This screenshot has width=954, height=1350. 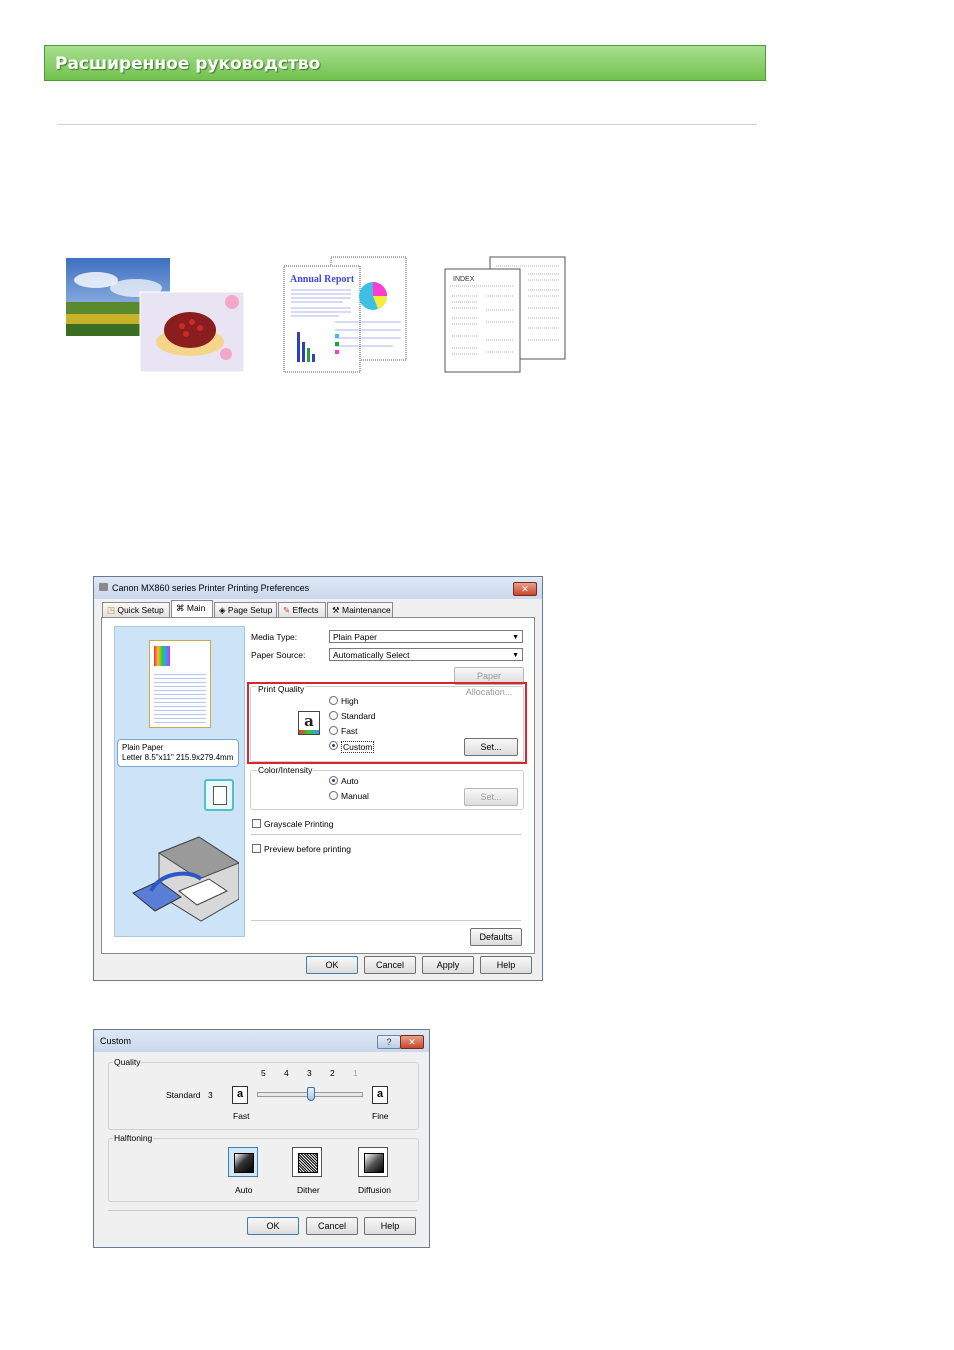 I want to click on printer-illustration, so click(x=185, y=879).